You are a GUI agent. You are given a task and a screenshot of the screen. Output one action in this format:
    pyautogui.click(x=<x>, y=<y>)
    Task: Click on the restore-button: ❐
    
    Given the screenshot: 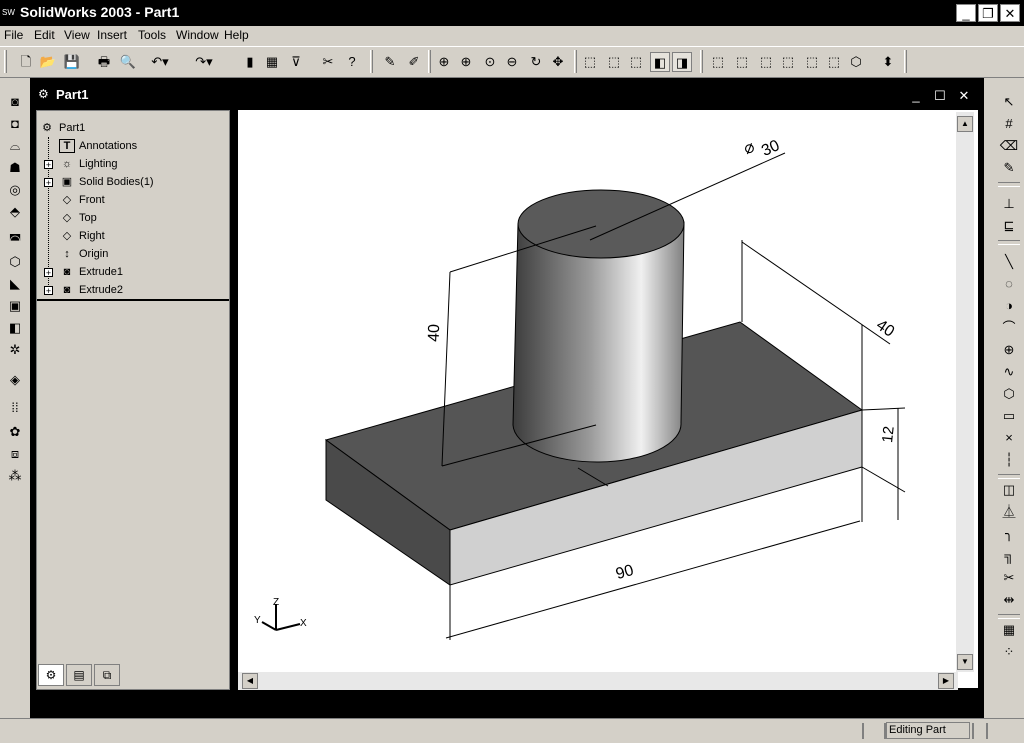 What is the action you would take?
    pyautogui.click(x=988, y=13)
    